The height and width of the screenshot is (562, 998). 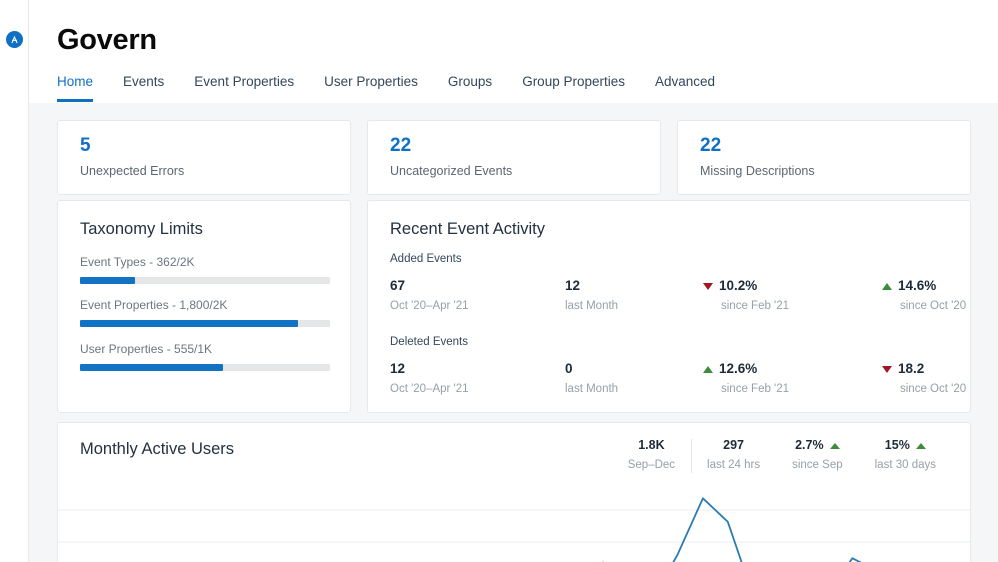 I want to click on metric-value: 2.7%, so click(x=817, y=445).